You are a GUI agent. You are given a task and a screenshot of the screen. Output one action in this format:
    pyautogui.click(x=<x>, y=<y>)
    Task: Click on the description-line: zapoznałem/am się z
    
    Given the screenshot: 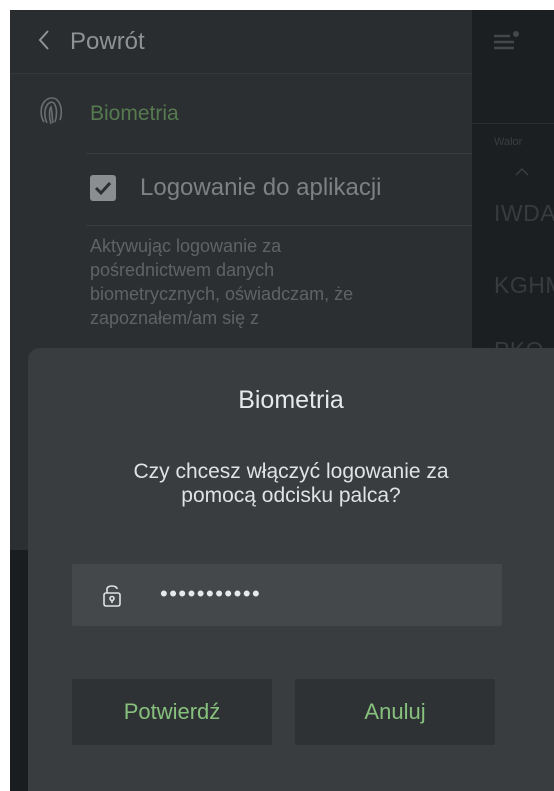 What is the action you would take?
    pyautogui.click(x=175, y=318)
    